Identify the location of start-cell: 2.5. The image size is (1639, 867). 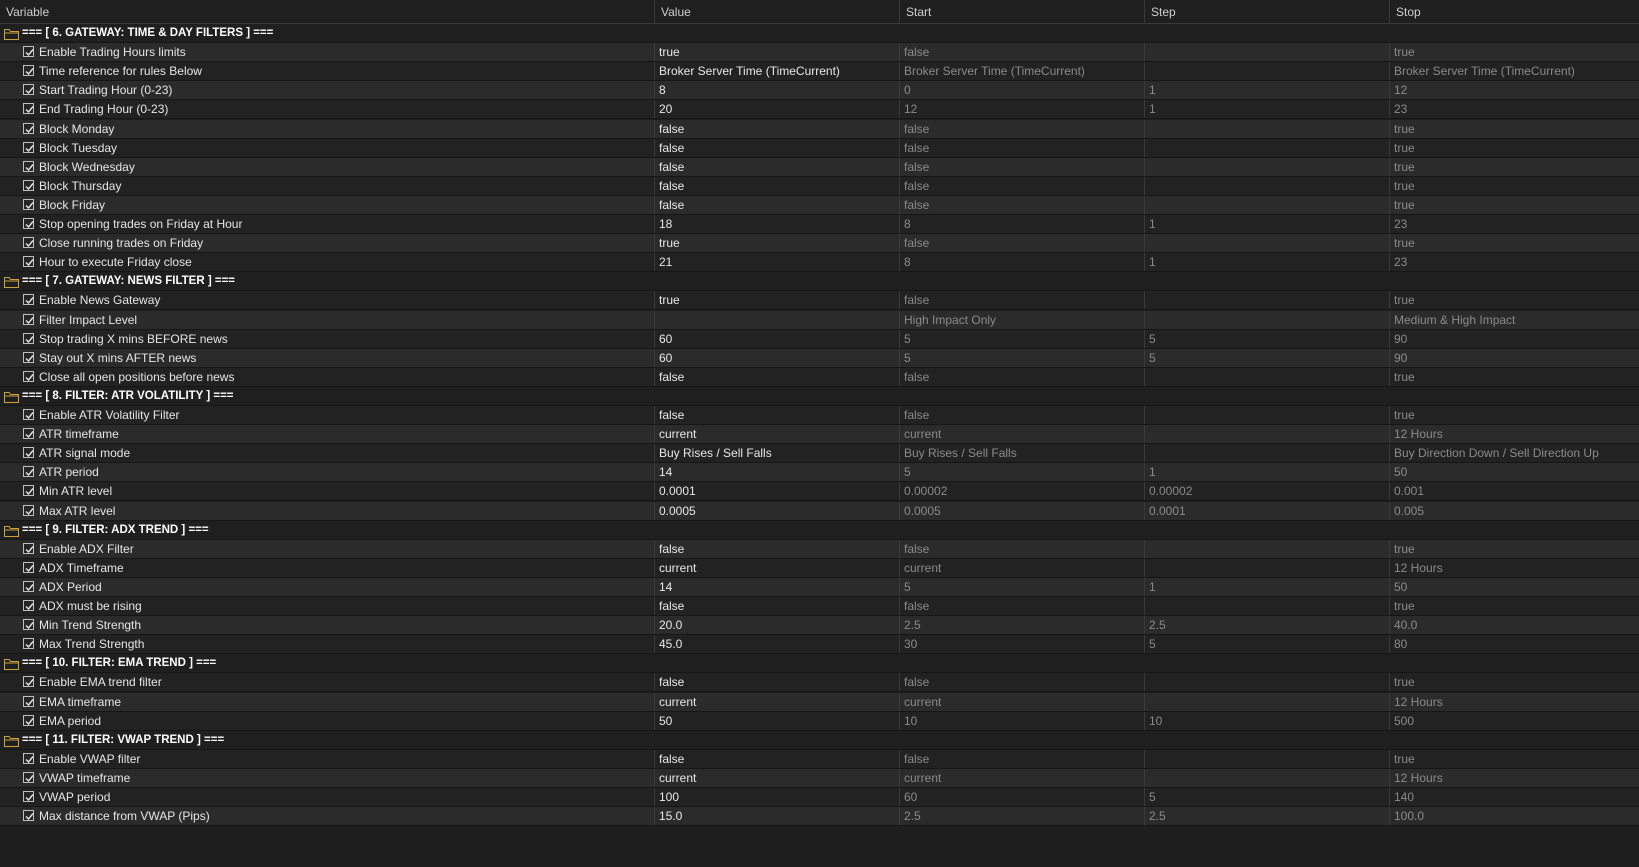
(1022, 816).